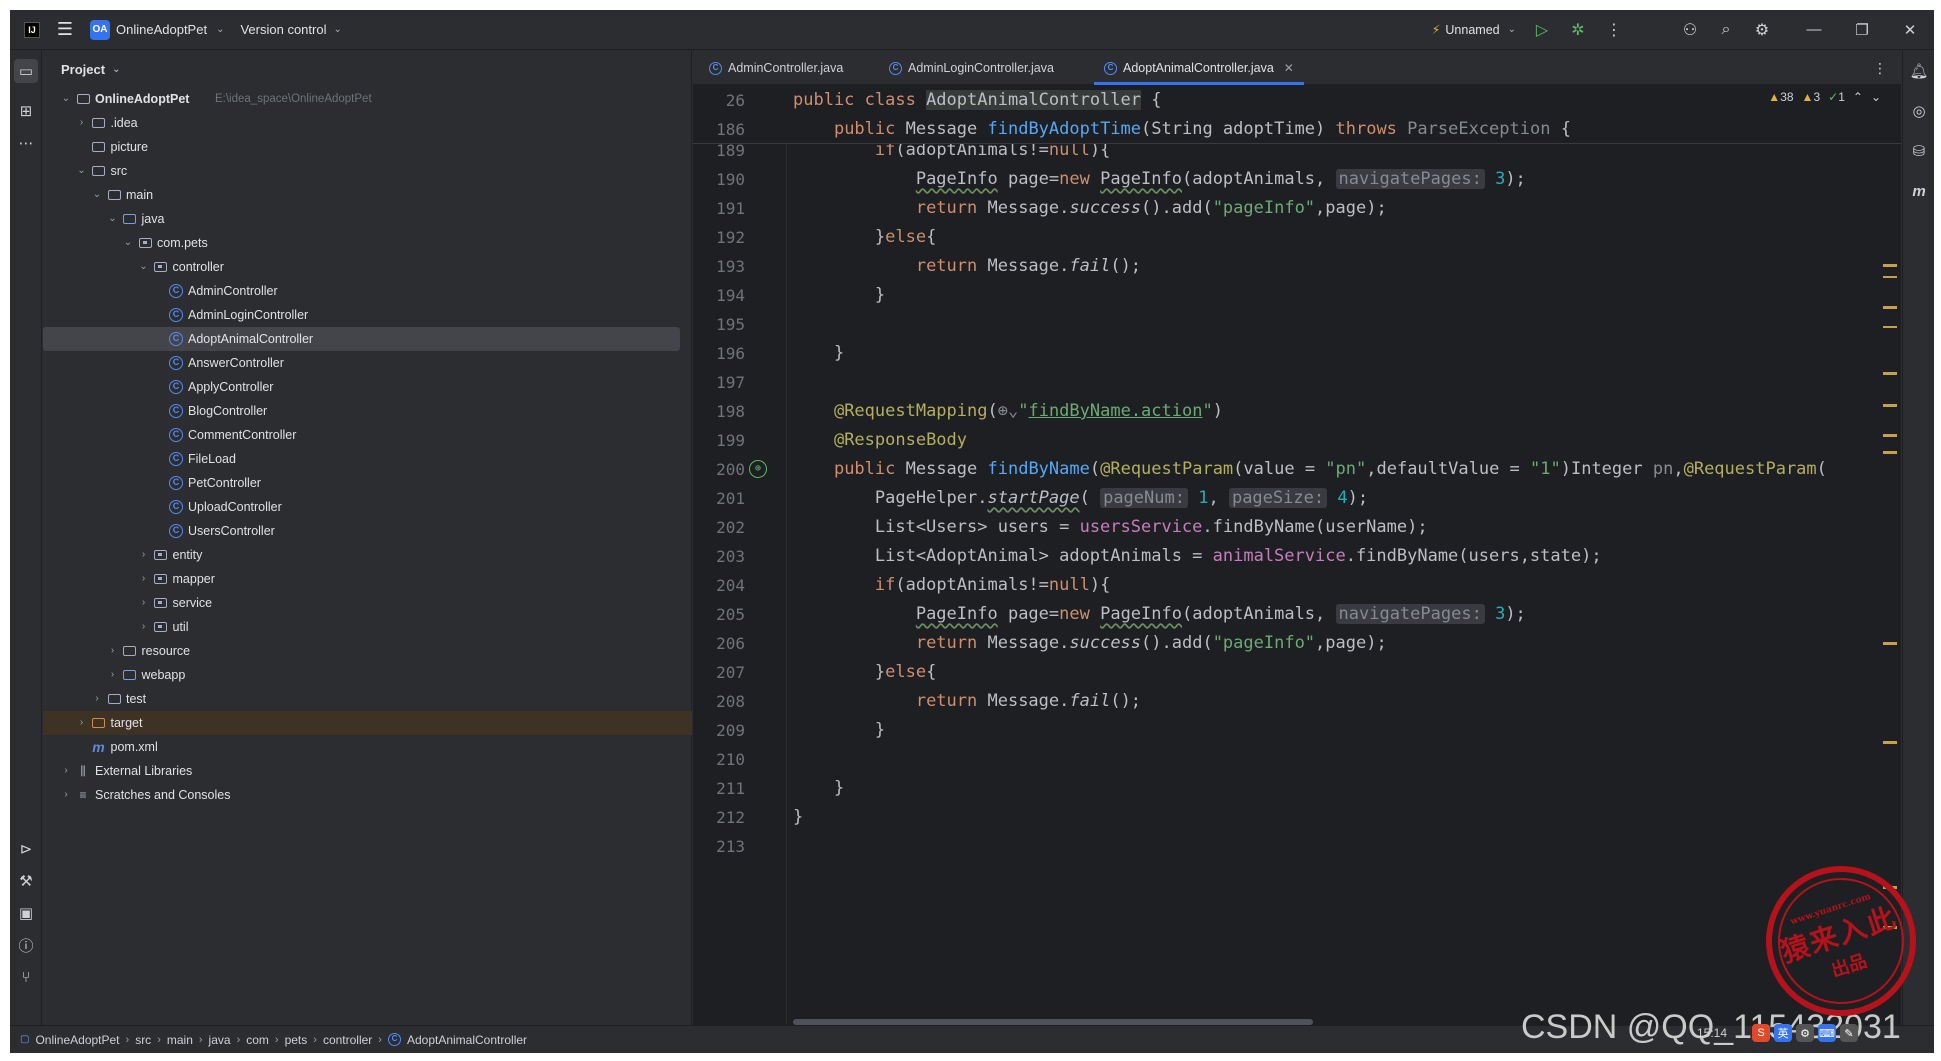 The image size is (1941, 1061). Describe the element at coordinates (1805, 1033) in the screenshot. I see `tray-app-icon: ⚙` at that location.